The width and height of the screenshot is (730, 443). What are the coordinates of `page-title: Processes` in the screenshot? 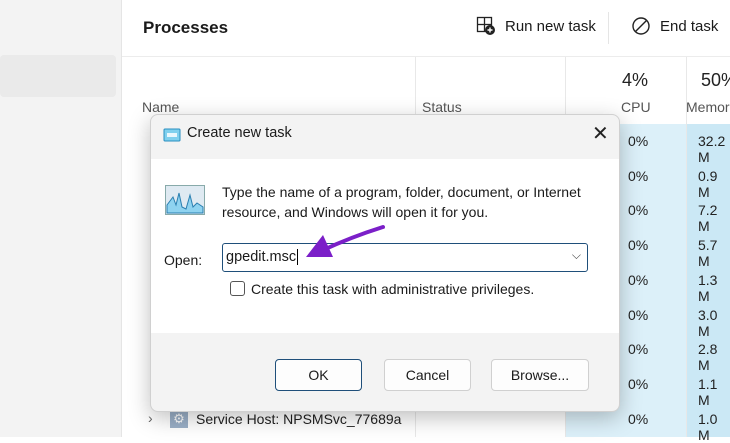 It's located at (186, 27).